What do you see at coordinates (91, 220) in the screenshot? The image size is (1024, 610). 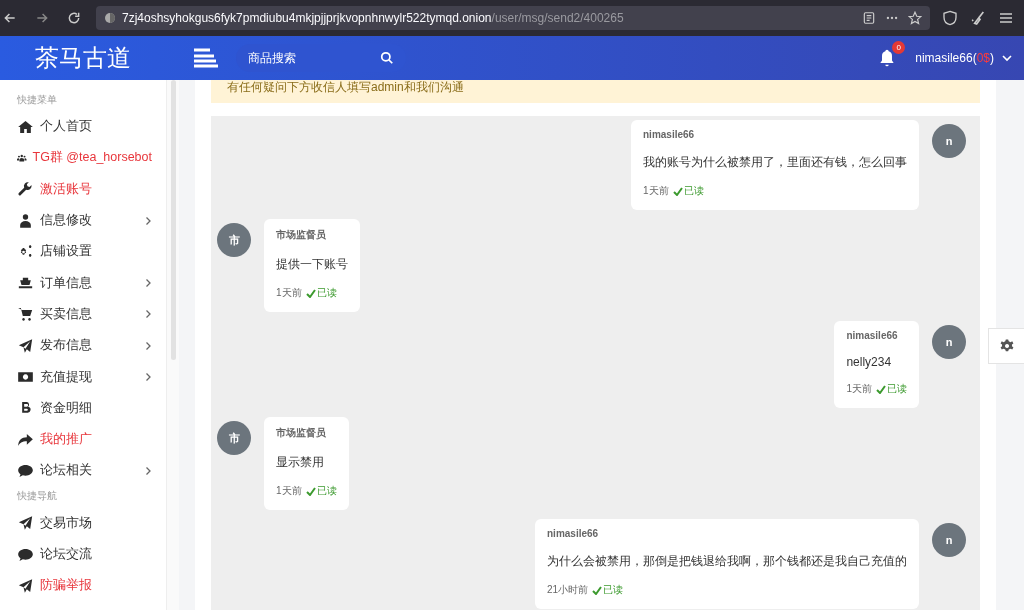 I see `sidebar-item: 信息修改` at bounding box center [91, 220].